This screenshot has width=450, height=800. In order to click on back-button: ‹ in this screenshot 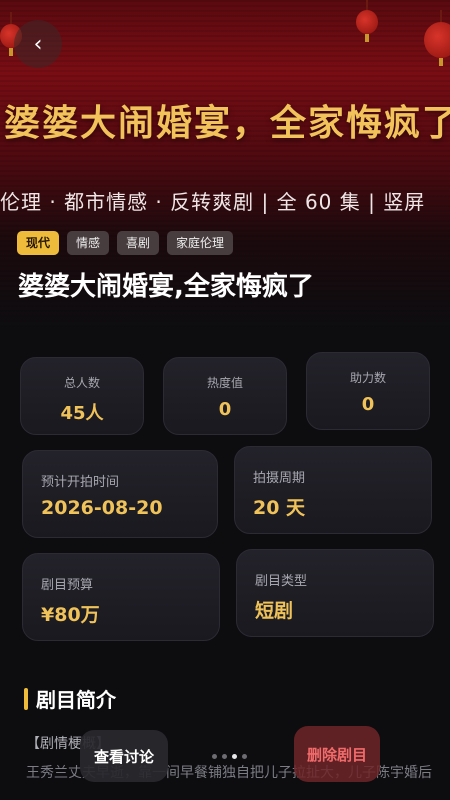, I will do `click(38, 44)`.